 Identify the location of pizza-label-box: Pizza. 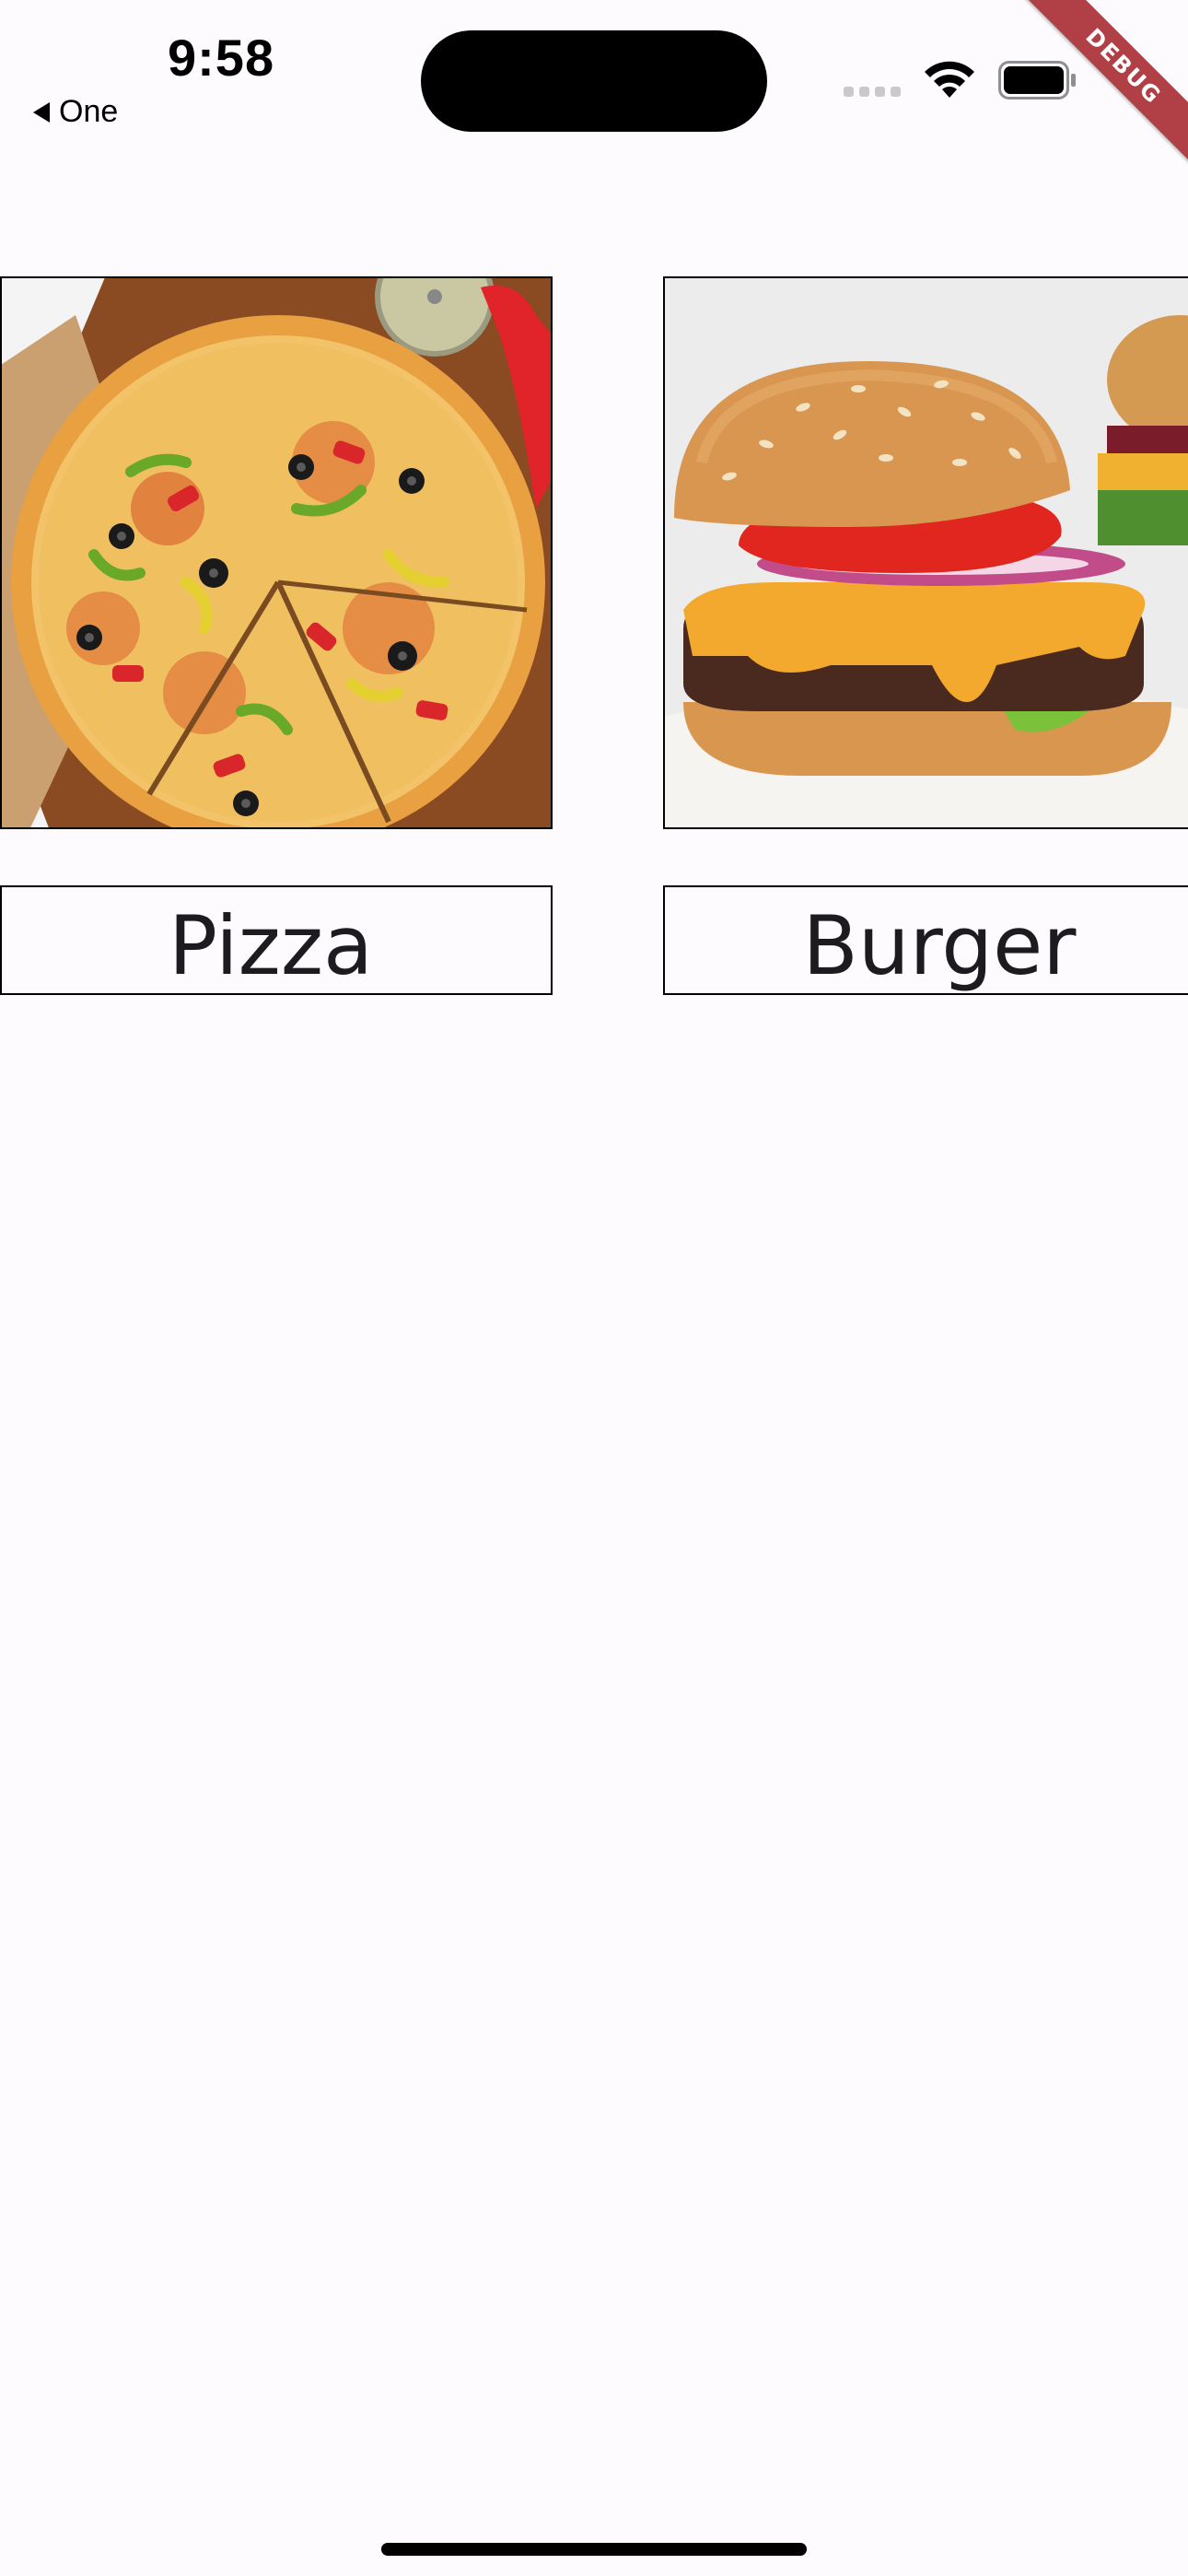
(276, 940).